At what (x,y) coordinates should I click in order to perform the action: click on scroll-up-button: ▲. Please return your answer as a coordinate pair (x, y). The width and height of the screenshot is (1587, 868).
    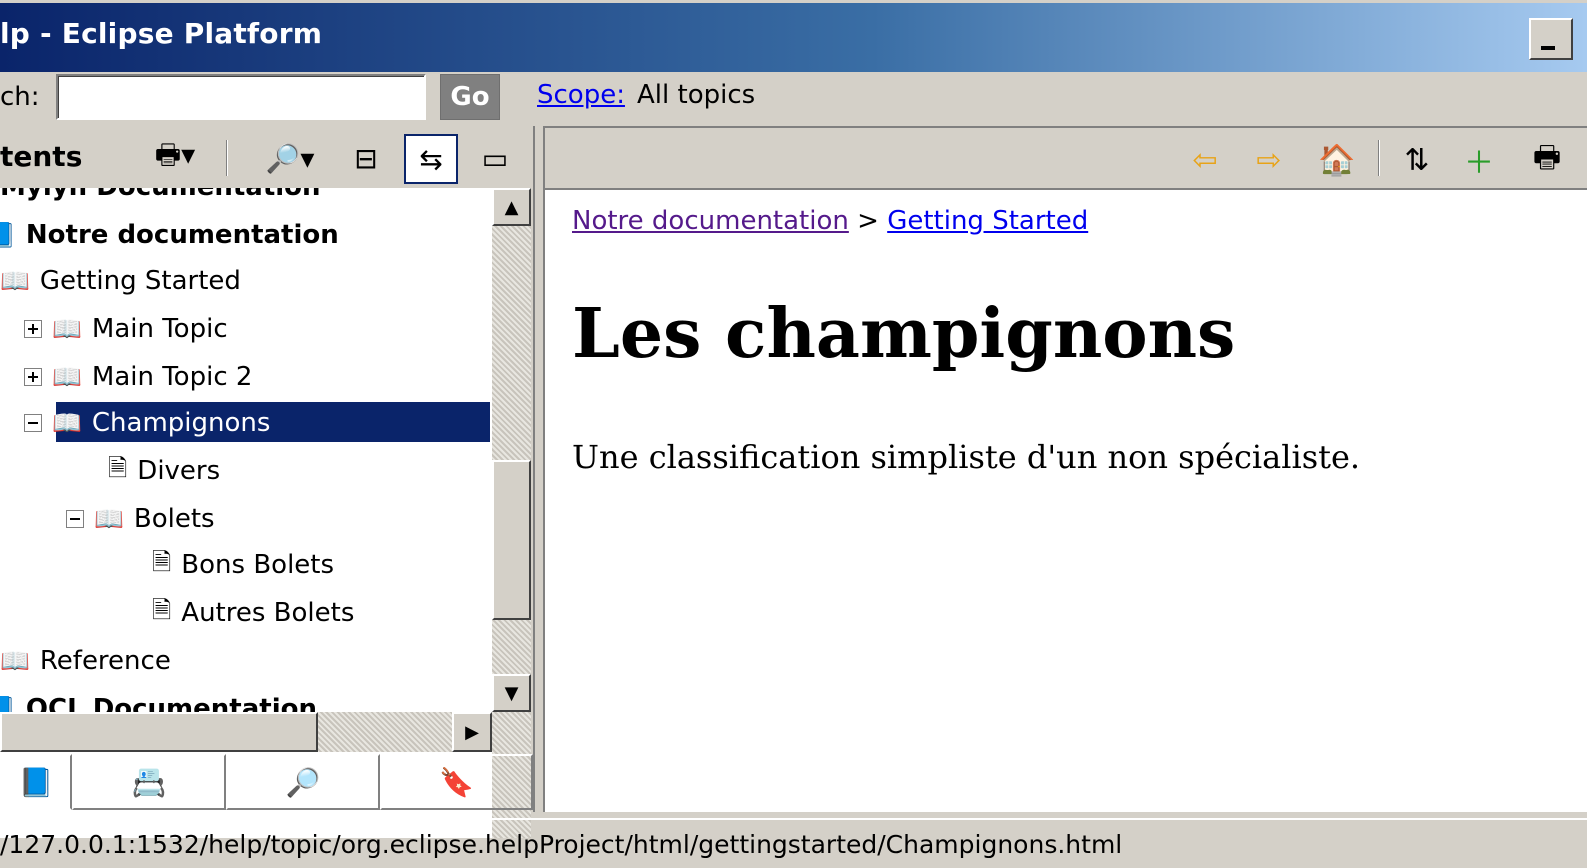
    Looking at the image, I should click on (511, 207).